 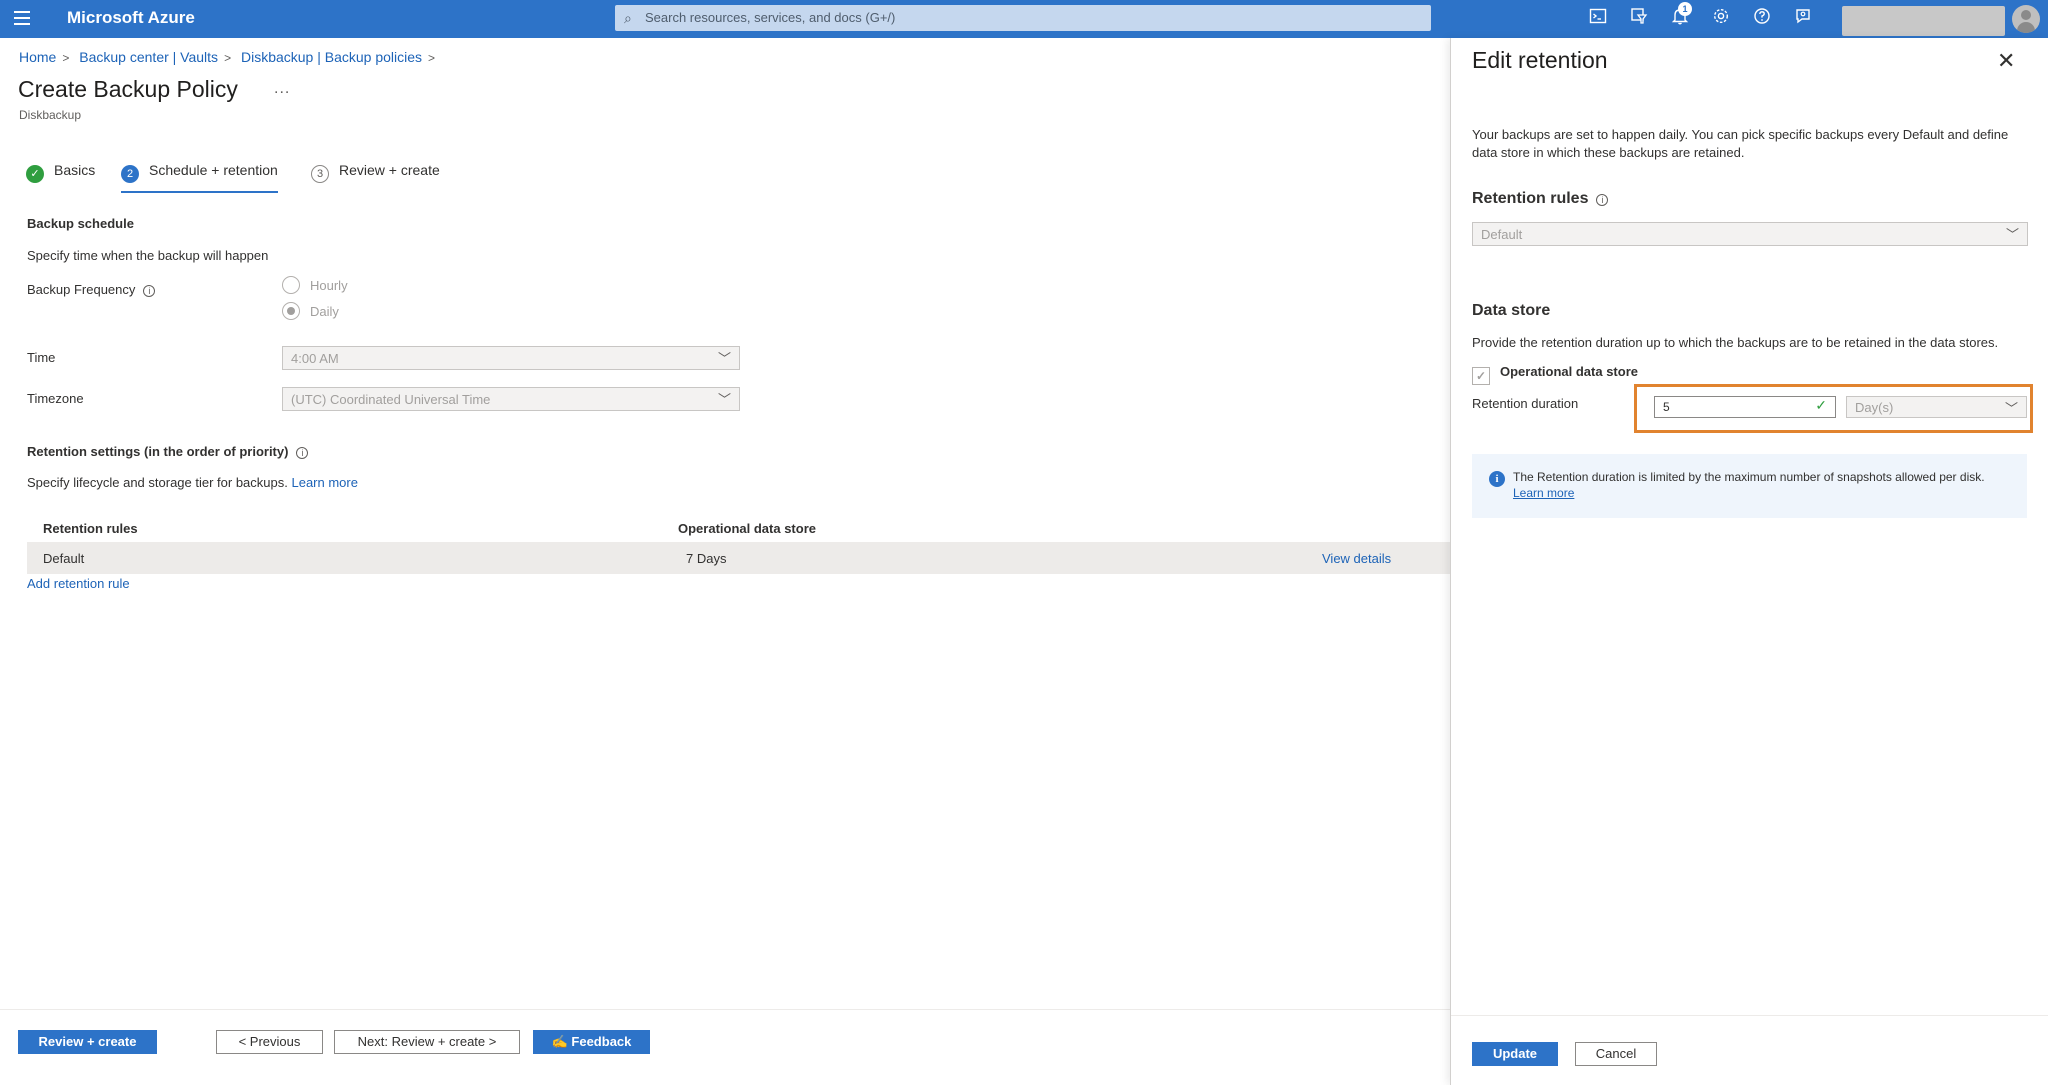 What do you see at coordinates (1540, 199) in the screenshot?
I see `retention-rules-label: Retention rules i` at bounding box center [1540, 199].